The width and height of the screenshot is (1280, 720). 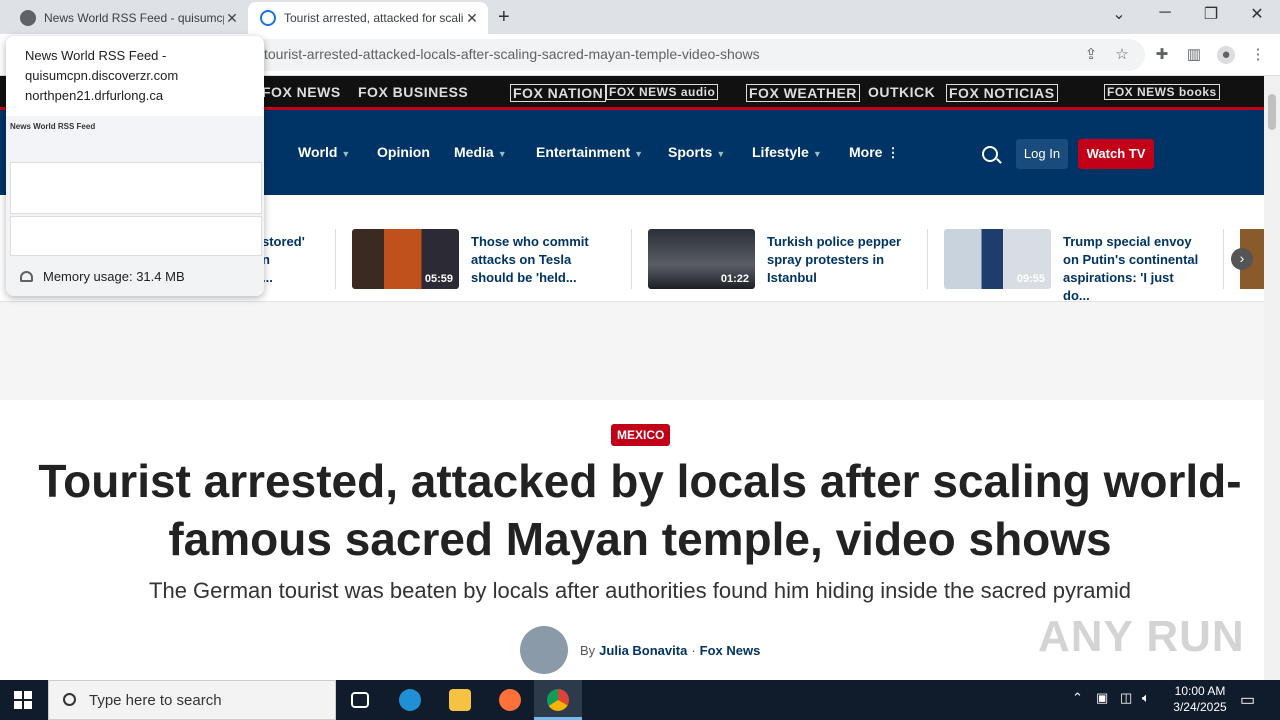 I want to click on file-explorer-icon, so click(x=460, y=700).